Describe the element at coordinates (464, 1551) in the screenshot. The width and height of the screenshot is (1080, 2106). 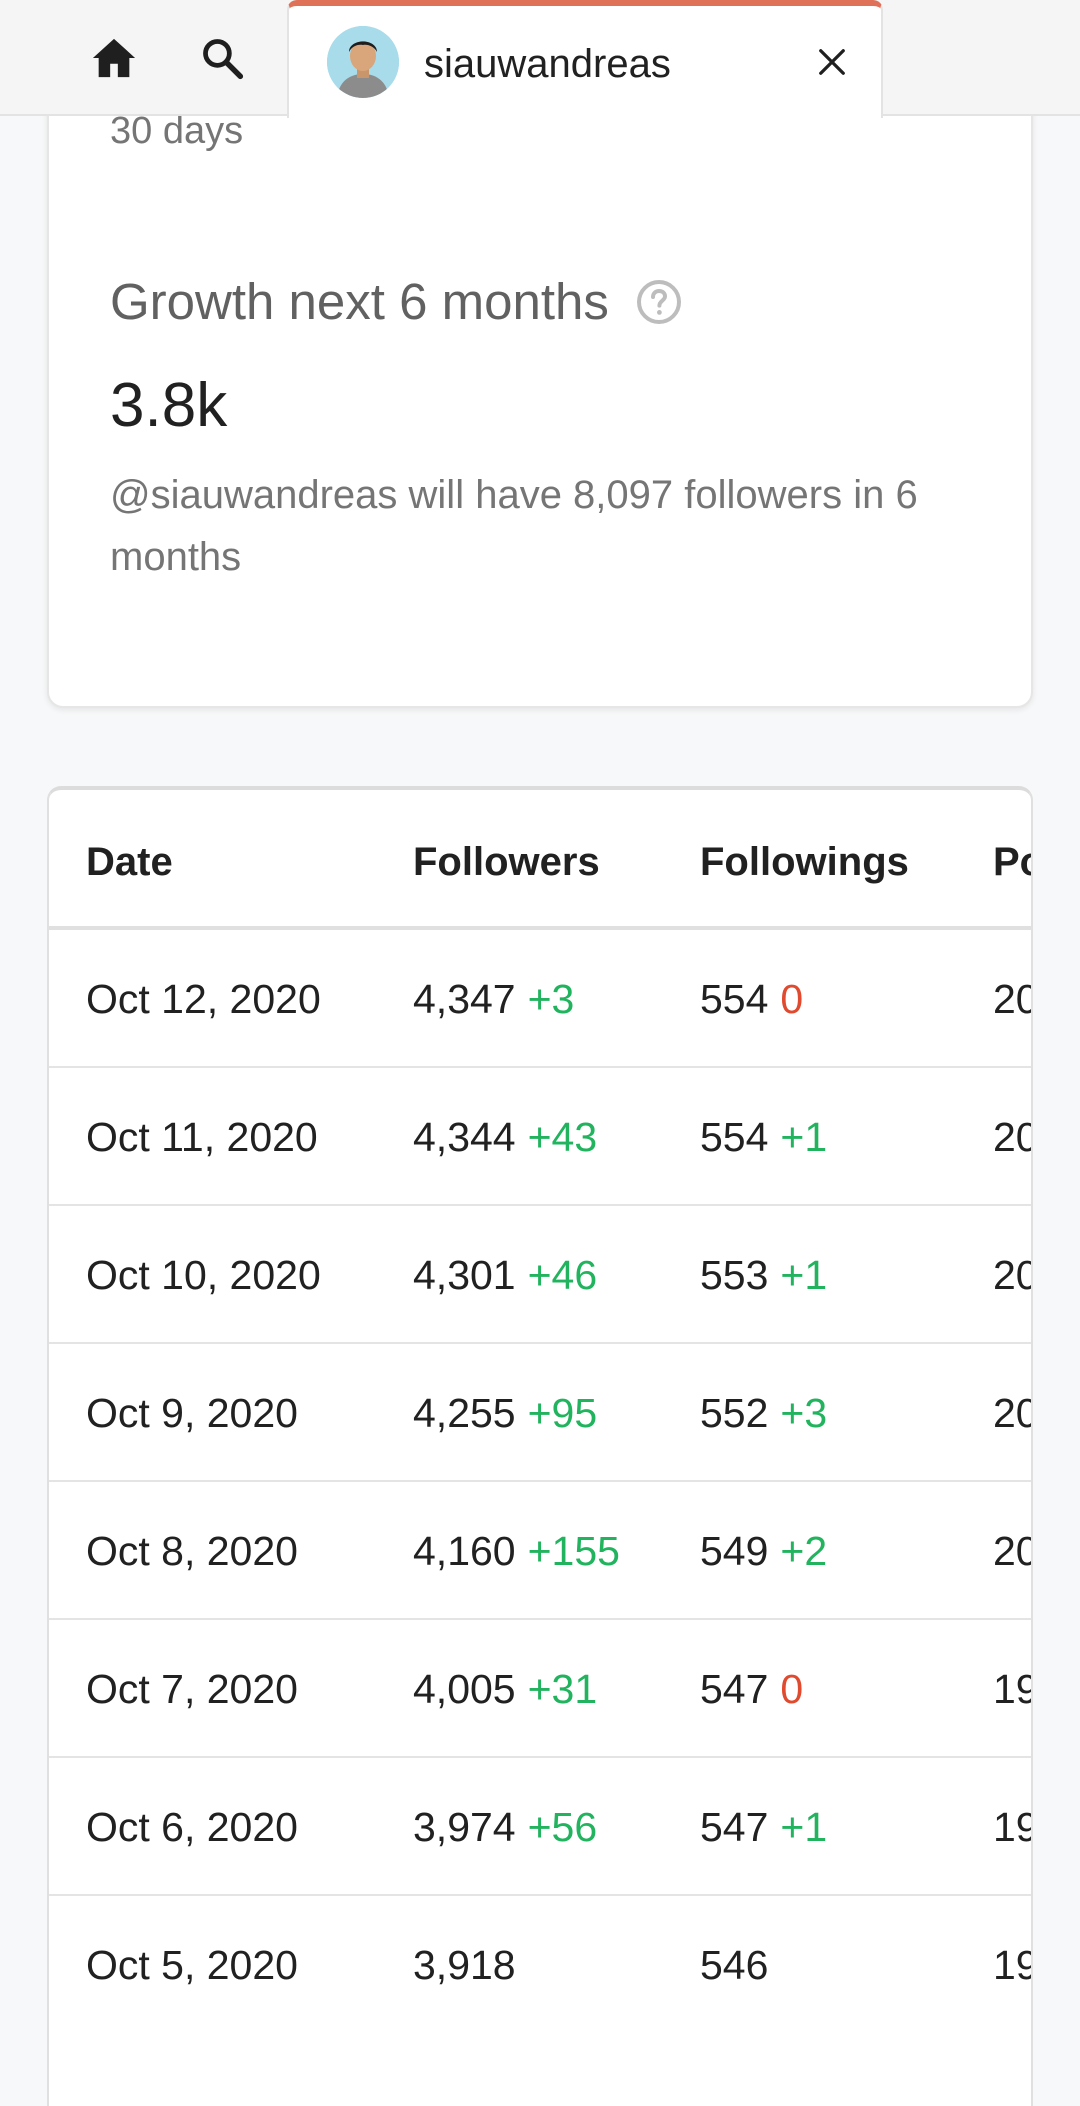
I see `followers-value: 4,160` at that location.